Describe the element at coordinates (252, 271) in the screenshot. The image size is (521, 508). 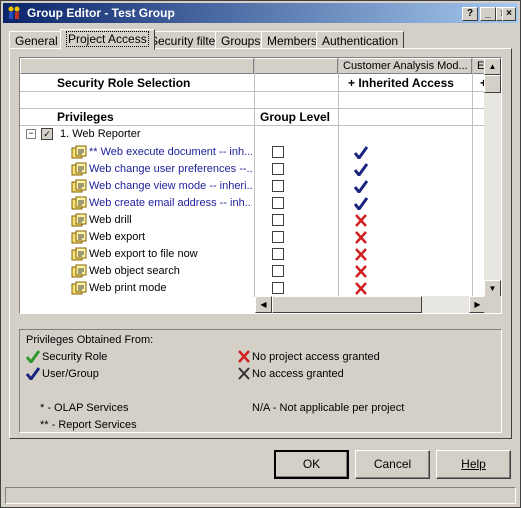
I see `table-row: Web object search` at that location.